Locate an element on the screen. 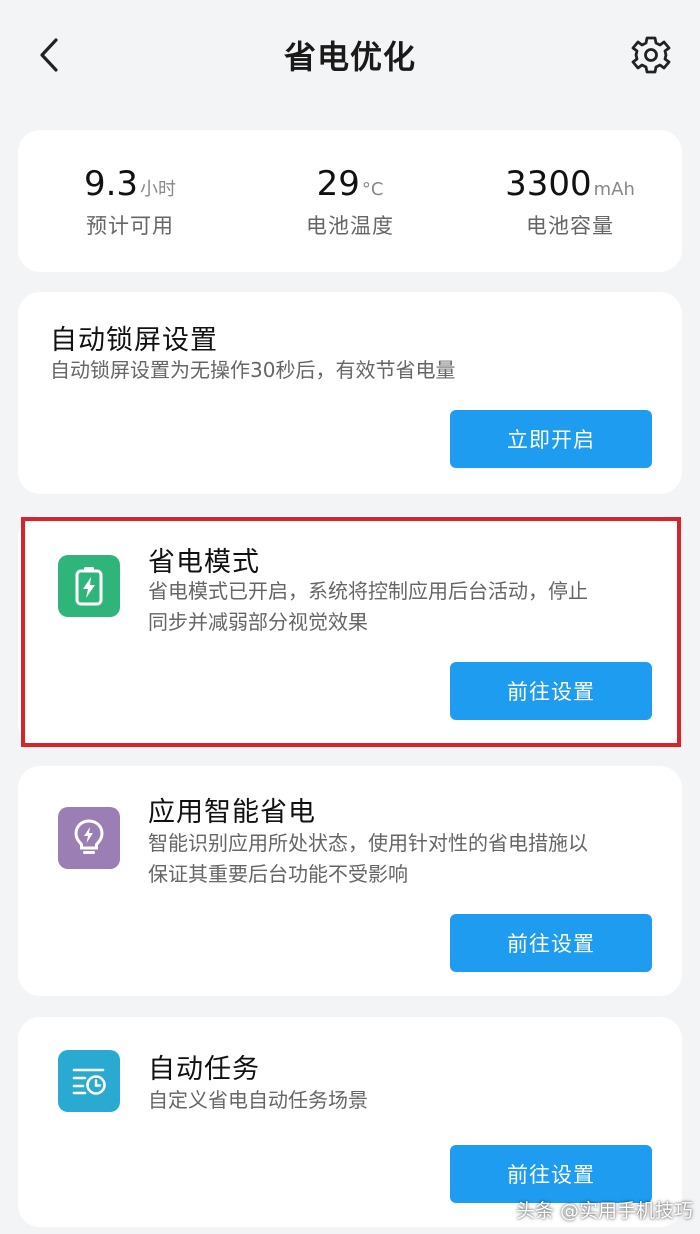  stat-value: 29 is located at coordinates (338, 184).